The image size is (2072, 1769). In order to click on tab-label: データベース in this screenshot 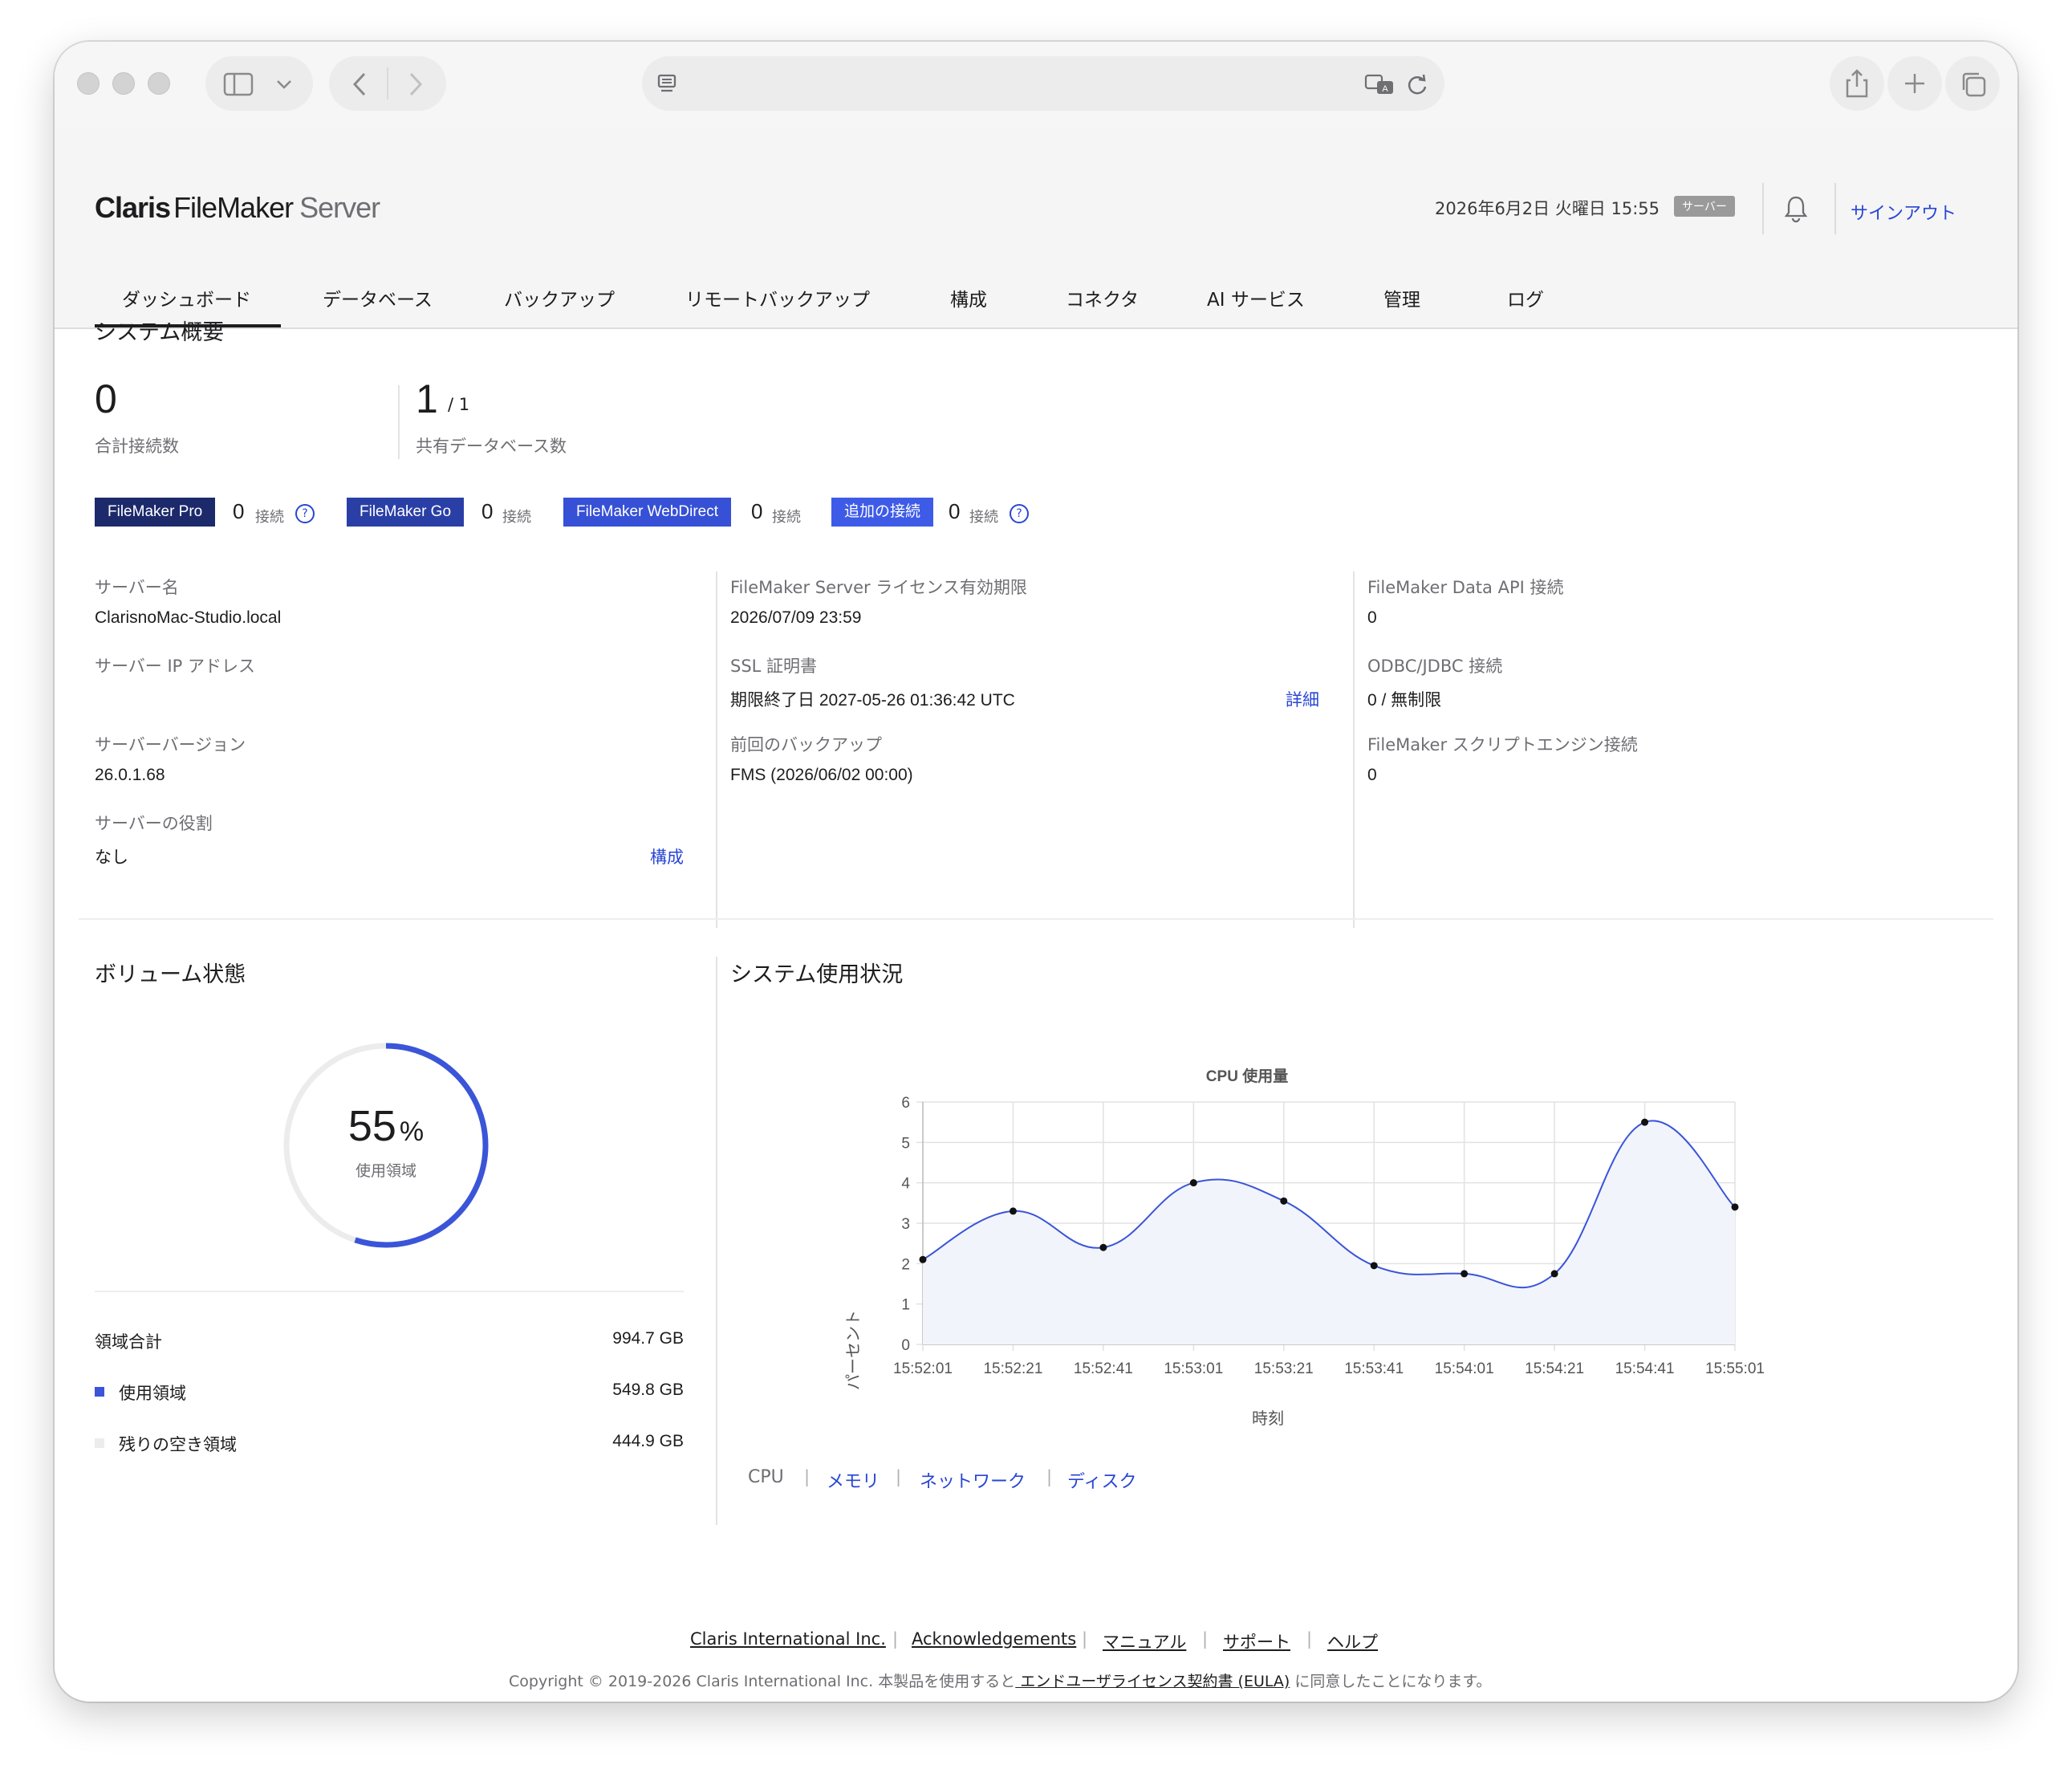, I will do `click(378, 300)`.